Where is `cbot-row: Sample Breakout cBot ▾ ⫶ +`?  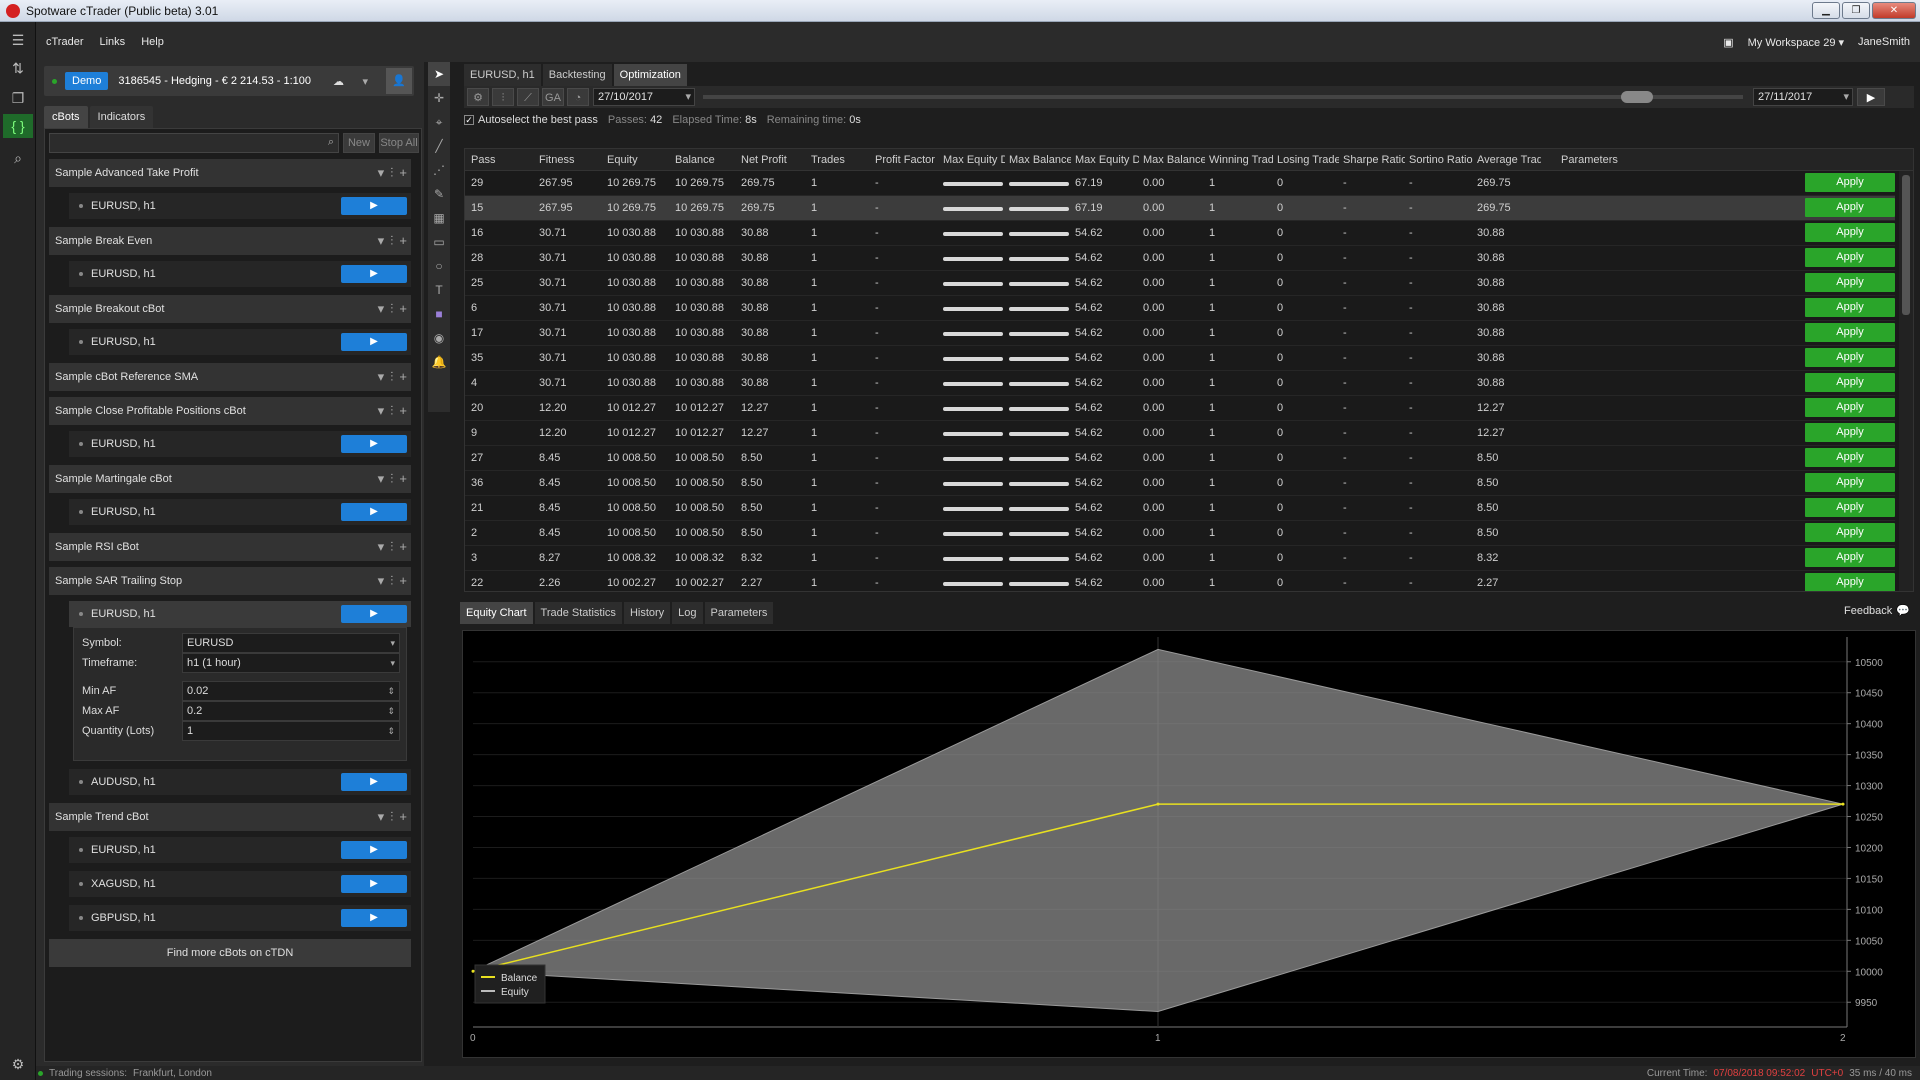 cbot-row: Sample Breakout cBot ▾ ⫶ + is located at coordinates (230, 309).